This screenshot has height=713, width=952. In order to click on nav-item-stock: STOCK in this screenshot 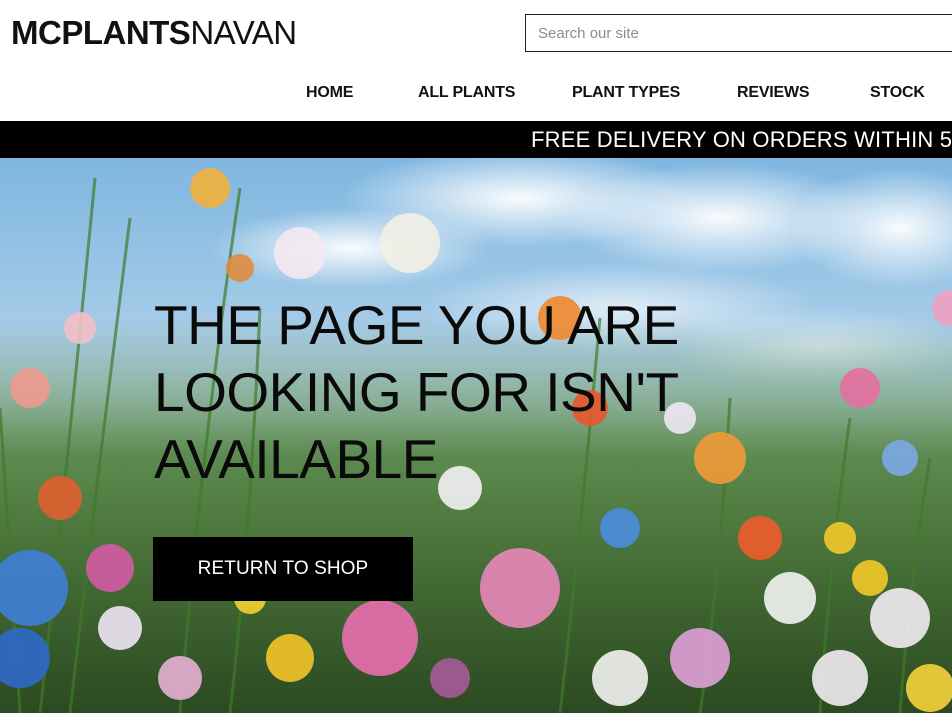, I will do `click(897, 93)`.